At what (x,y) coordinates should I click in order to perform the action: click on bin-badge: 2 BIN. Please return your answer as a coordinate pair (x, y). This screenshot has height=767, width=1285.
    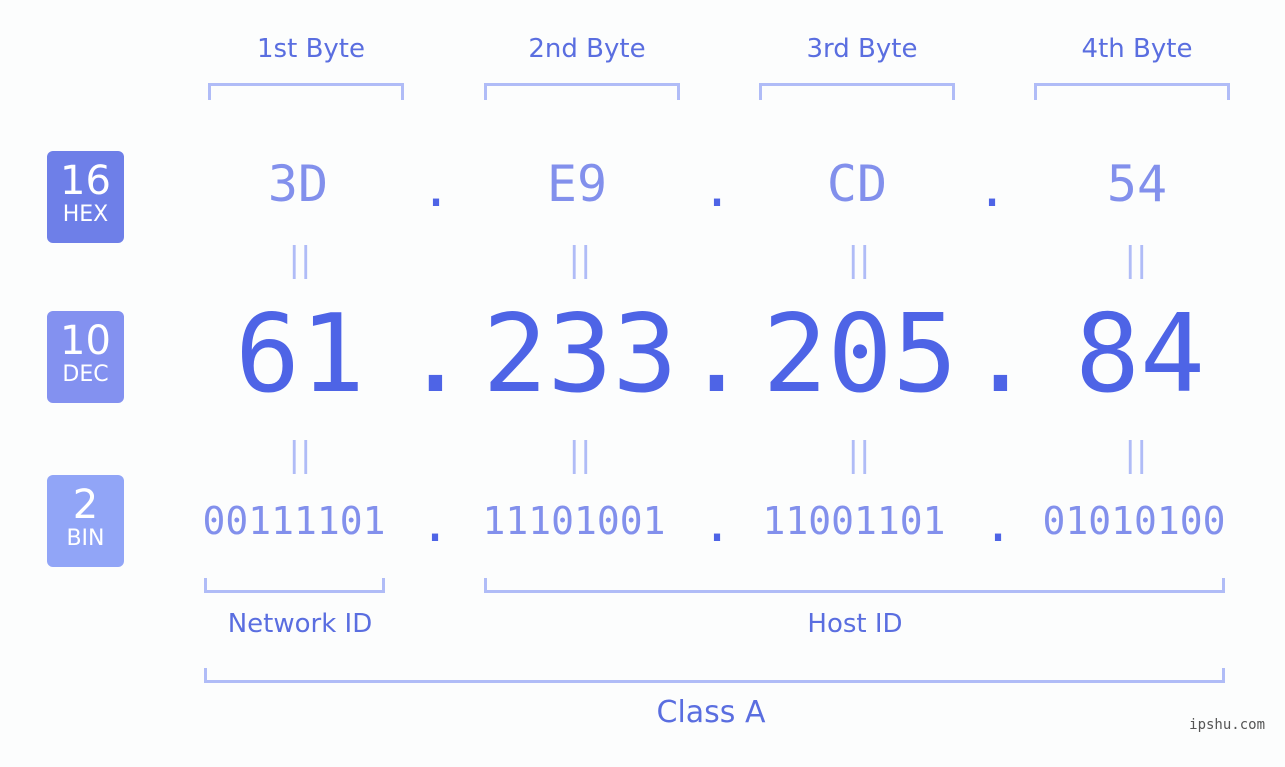
    Looking at the image, I should click on (85, 521).